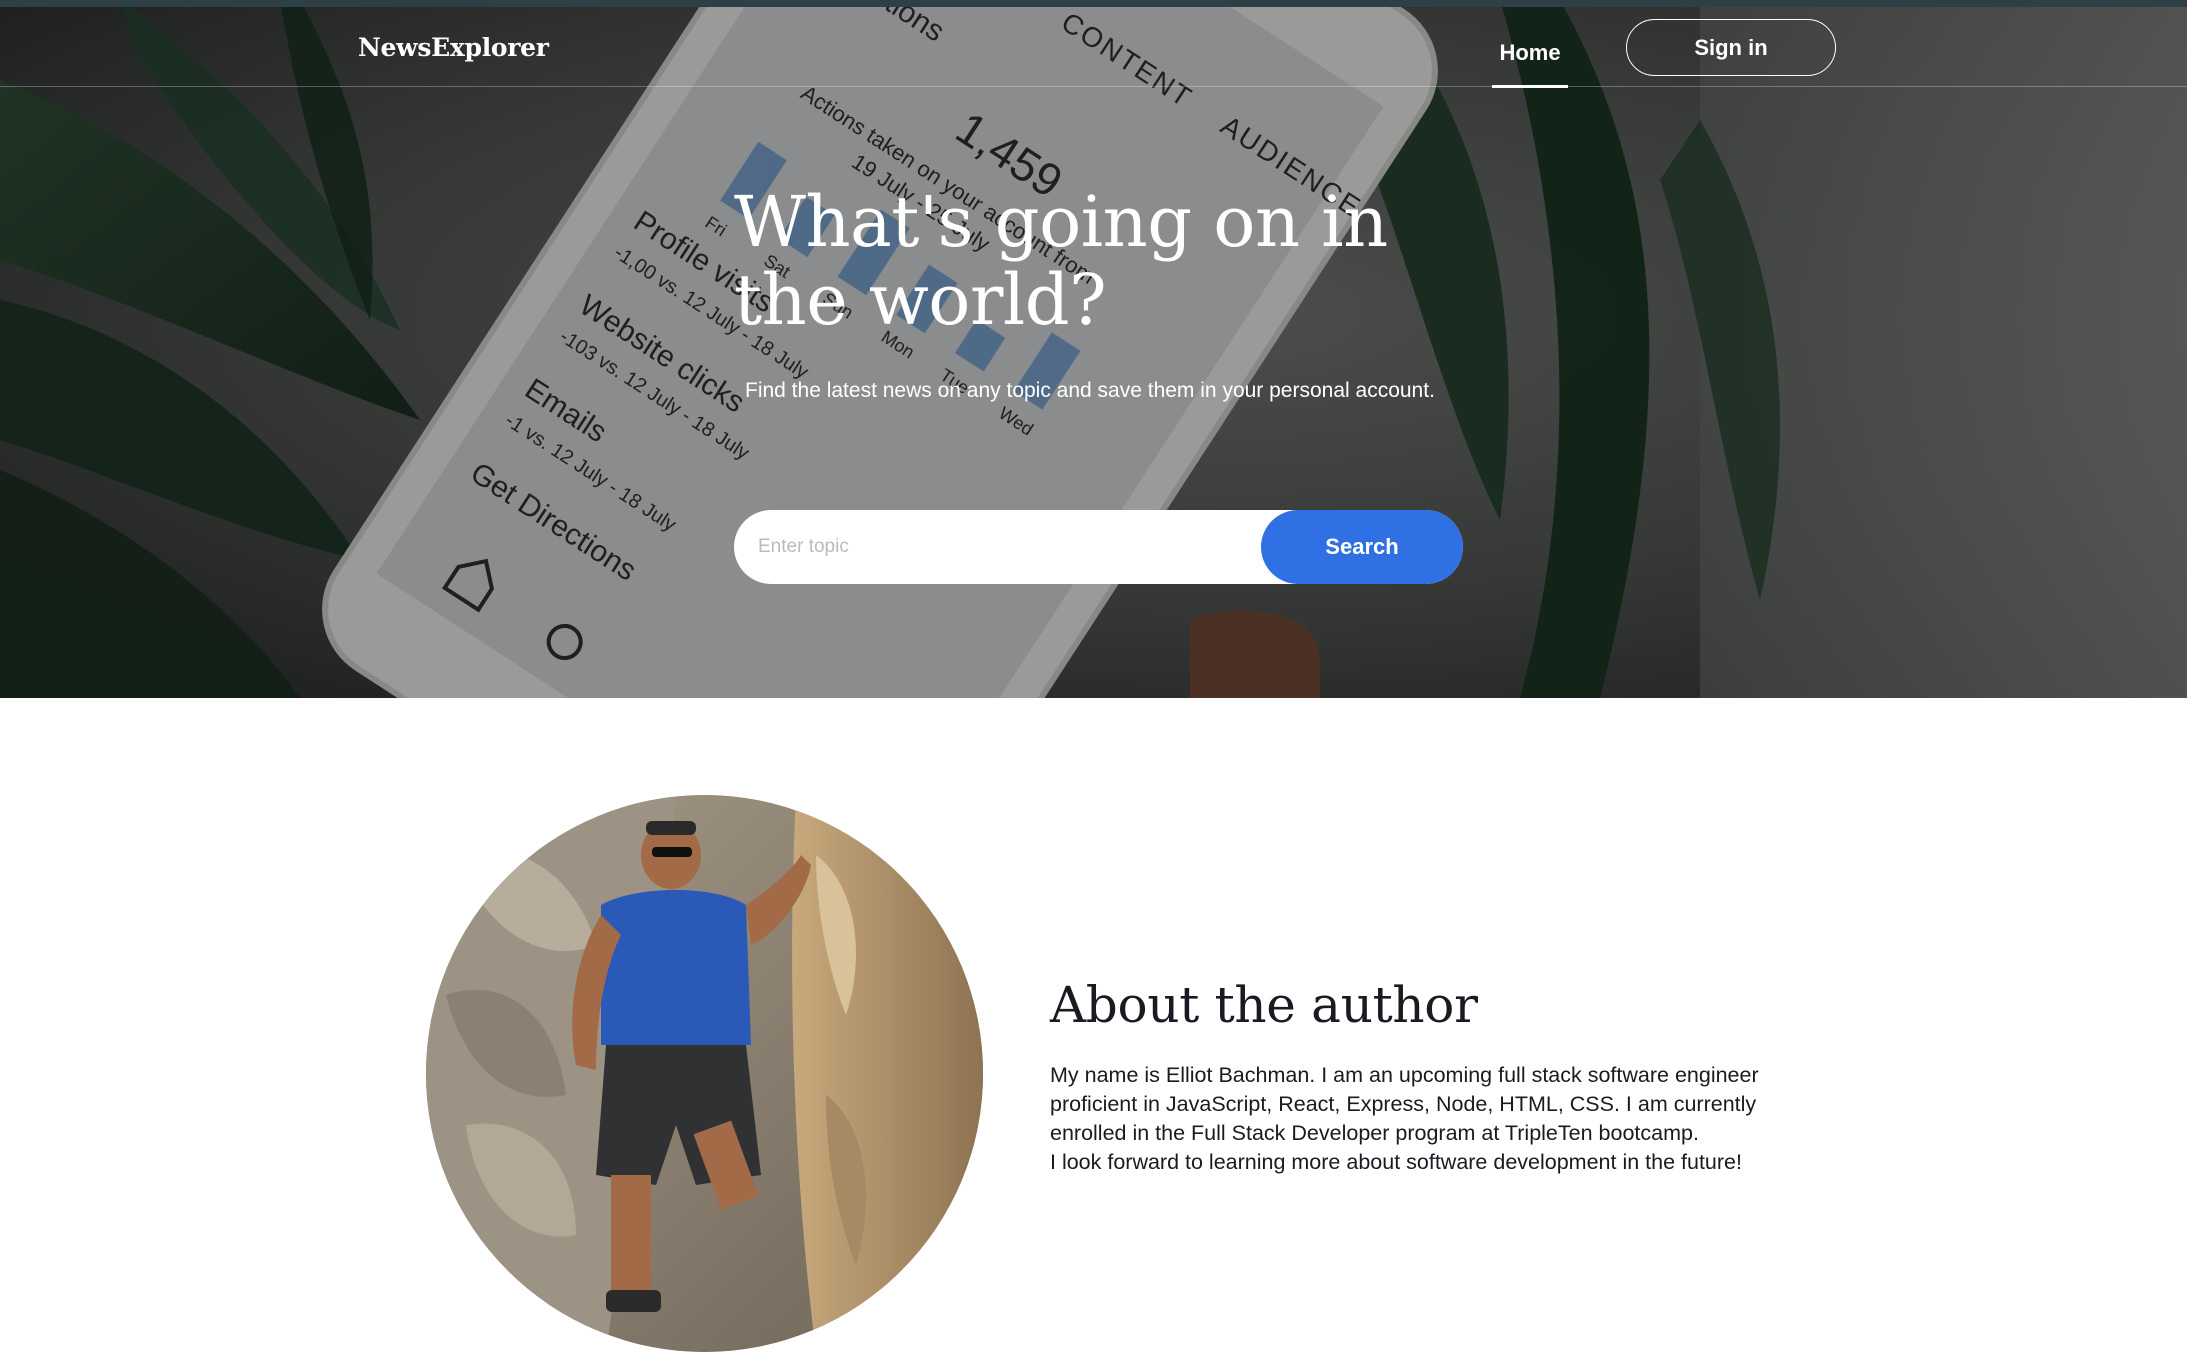  I want to click on nav-home-link: Home, so click(1530, 47).